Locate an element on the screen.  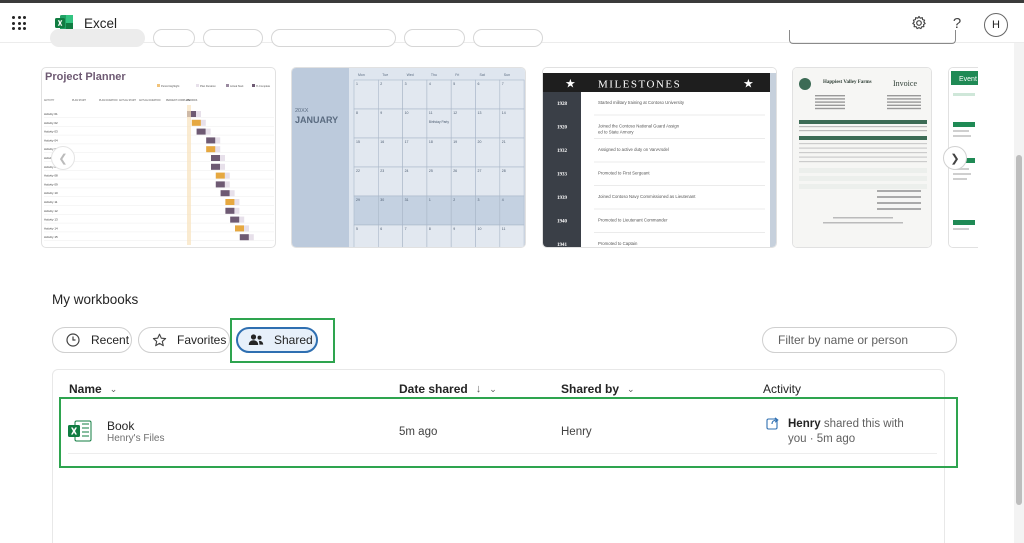
column-label: Date shared is located at coordinates (433, 389).